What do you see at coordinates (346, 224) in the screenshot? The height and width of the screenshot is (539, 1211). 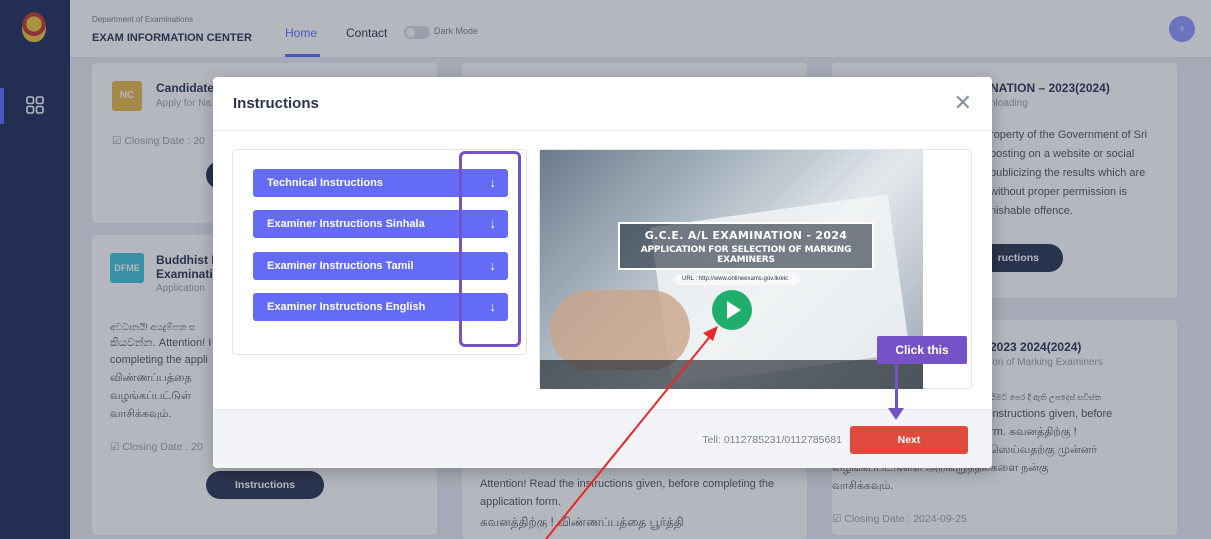 I see `instruction-label: Examiner Instructions Sinhala` at bounding box center [346, 224].